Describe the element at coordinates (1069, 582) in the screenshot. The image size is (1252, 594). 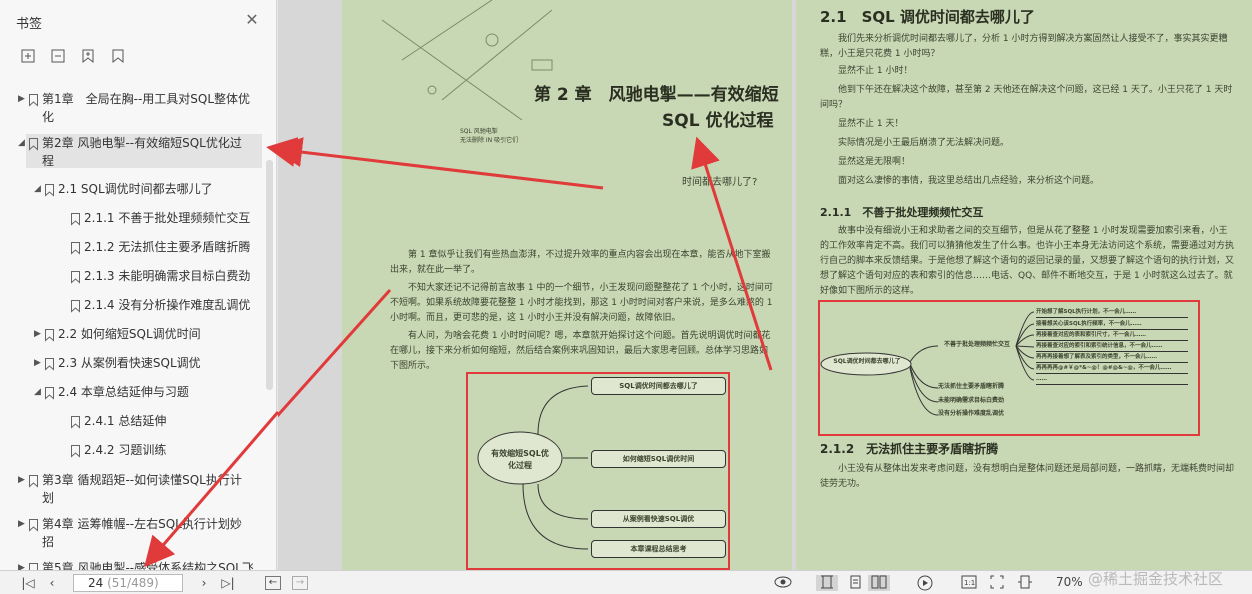
I see `zoom-level: 70%` at that location.